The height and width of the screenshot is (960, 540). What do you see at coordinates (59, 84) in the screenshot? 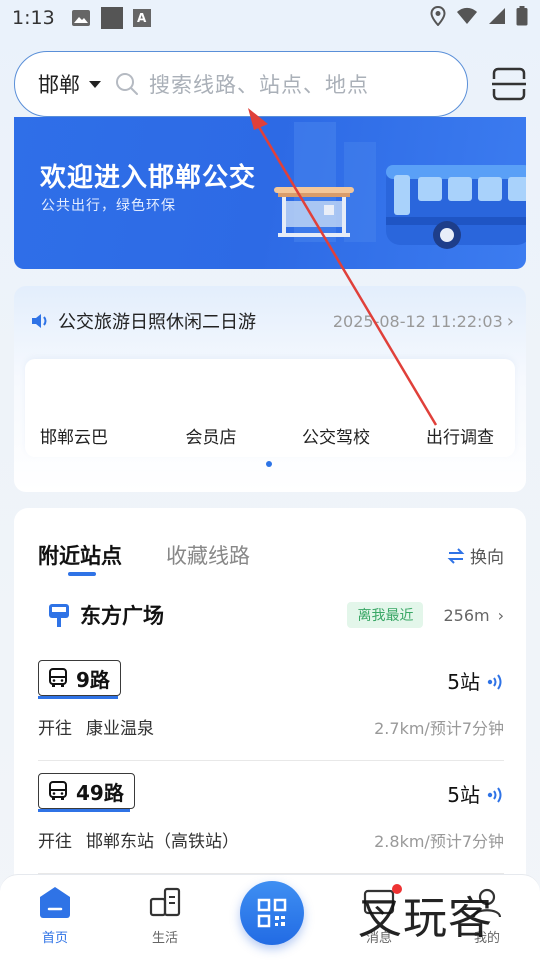
I see `city-selector: 邯郸` at bounding box center [59, 84].